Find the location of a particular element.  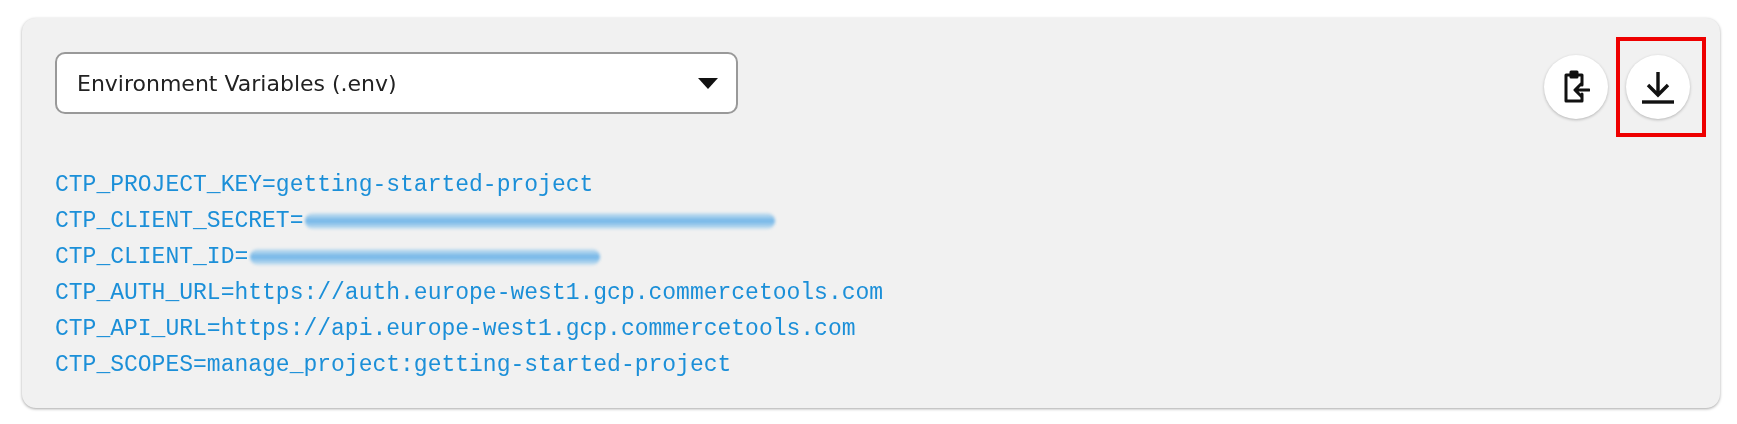

env-variable: CTP_AUTH_URL=https://auth.europe-west1.gcp.commercetools.com is located at coordinates (469, 293).